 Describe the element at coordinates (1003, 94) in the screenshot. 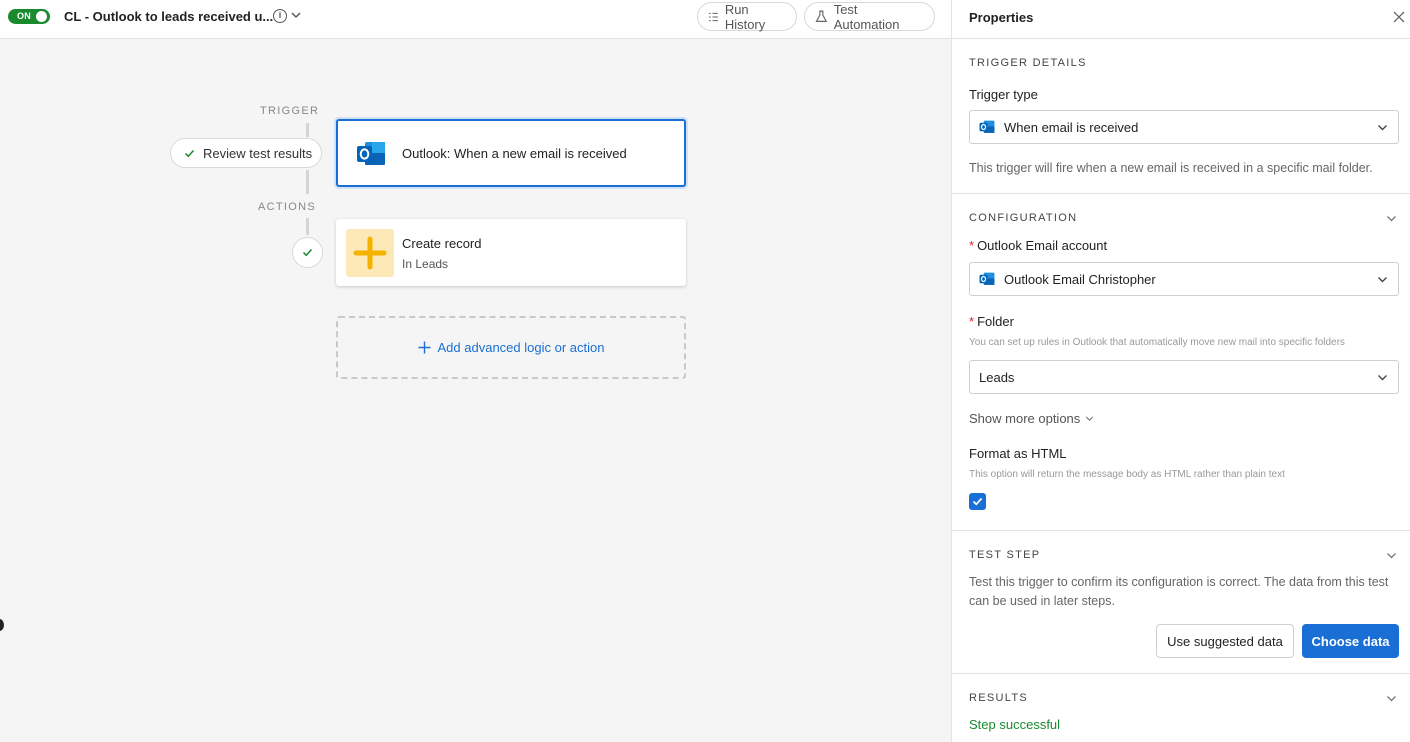

I see `trigger-type-label: Trigger type` at that location.